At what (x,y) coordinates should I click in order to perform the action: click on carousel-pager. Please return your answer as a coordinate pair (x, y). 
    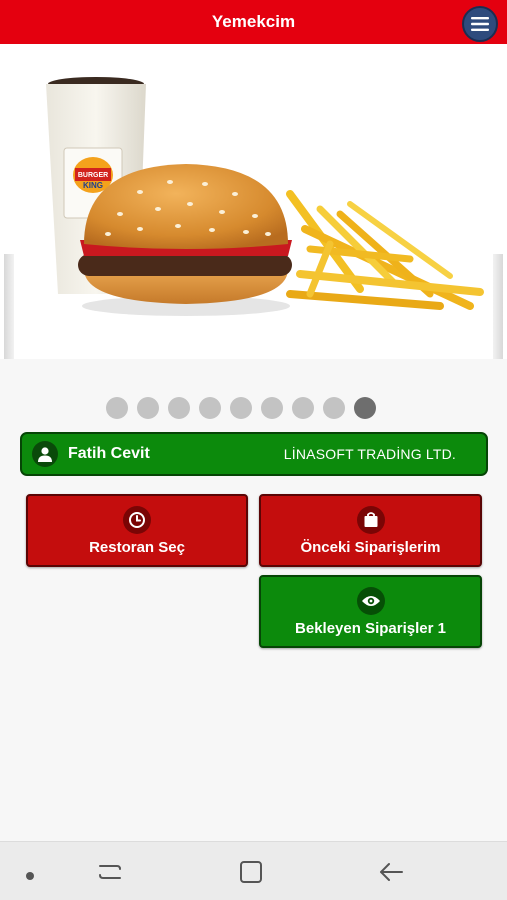
    Looking at the image, I should click on (241, 408).